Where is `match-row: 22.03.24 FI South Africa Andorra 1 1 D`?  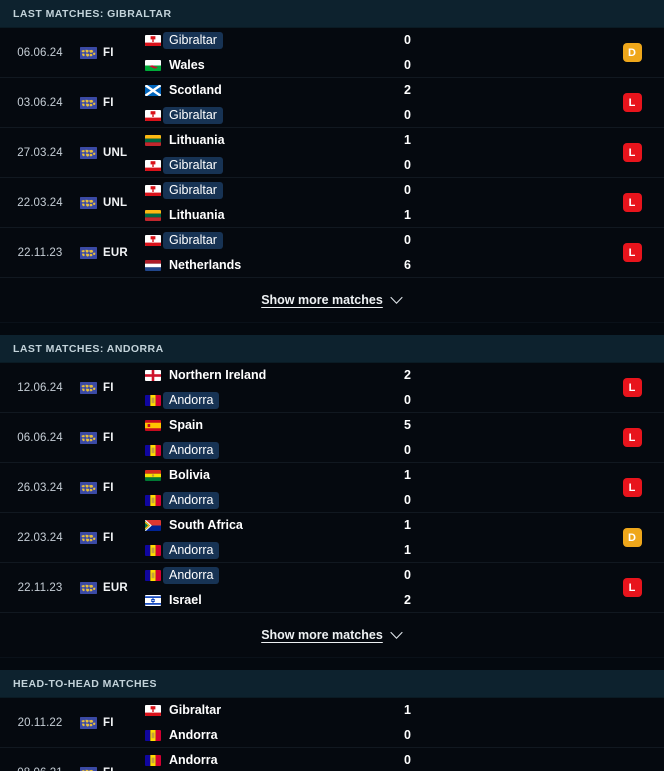 match-row: 22.03.24 FI South Africa Andorra 1 1 D is located at coordinates (332, 538).